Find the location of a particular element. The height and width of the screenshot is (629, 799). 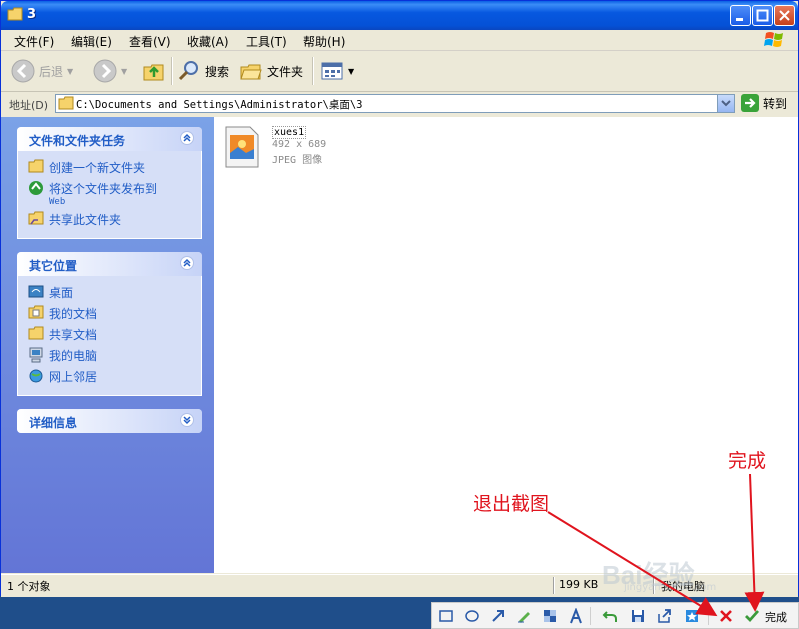

panel-title: 文件和文件夹任务 is located at coordinates (77, 141).